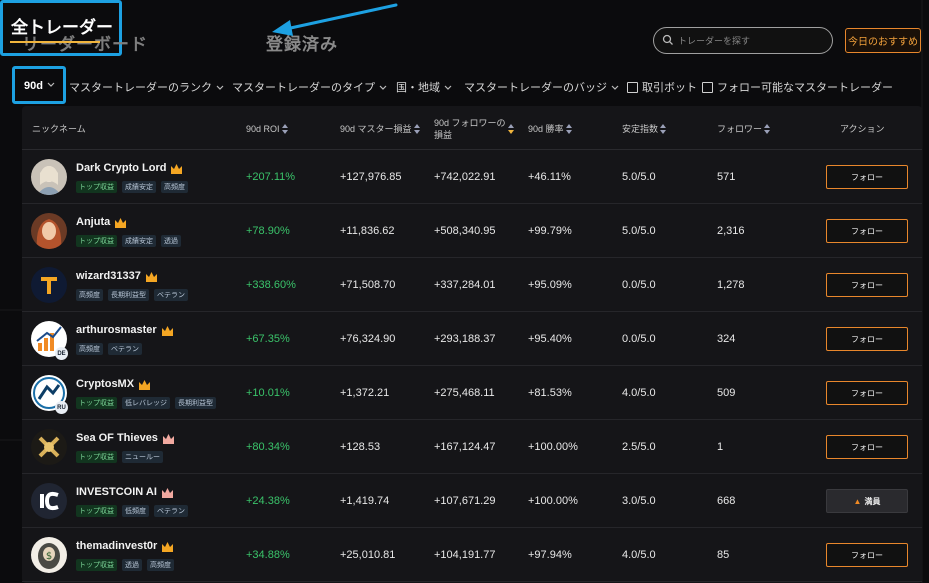 Image resolution: width=929 pixels, height=583 pixels. What do you see at coordinates (549, 177) in the screenshot?
I see `win-rate-value: +46.11%` at bounding box center [549, 177].